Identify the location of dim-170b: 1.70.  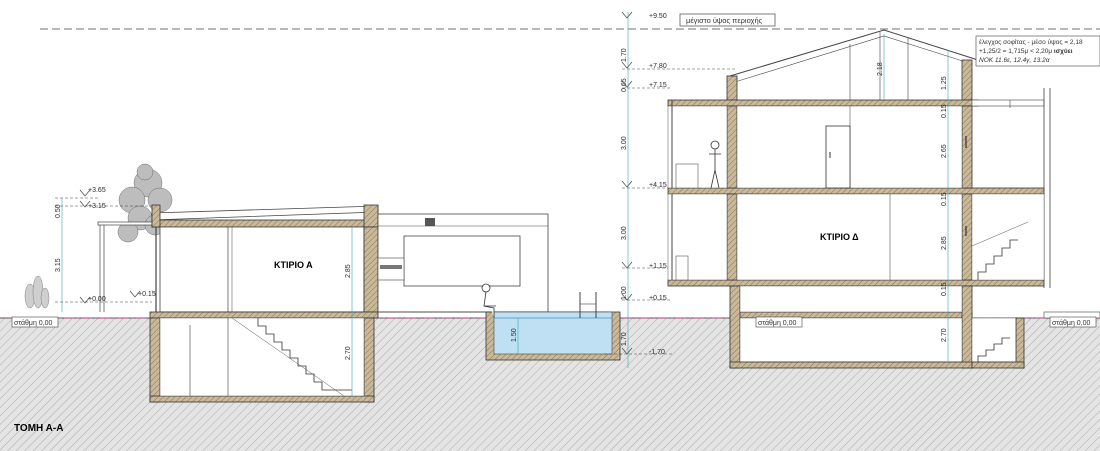
(624, 339).